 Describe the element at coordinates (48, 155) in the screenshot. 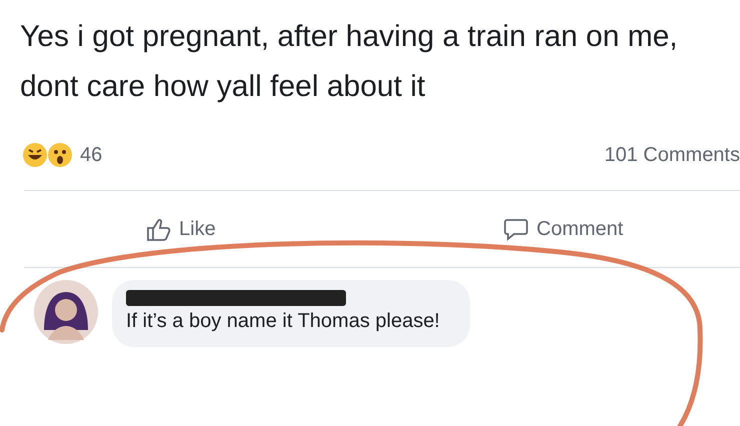

I see `reaction-icons` at that location.